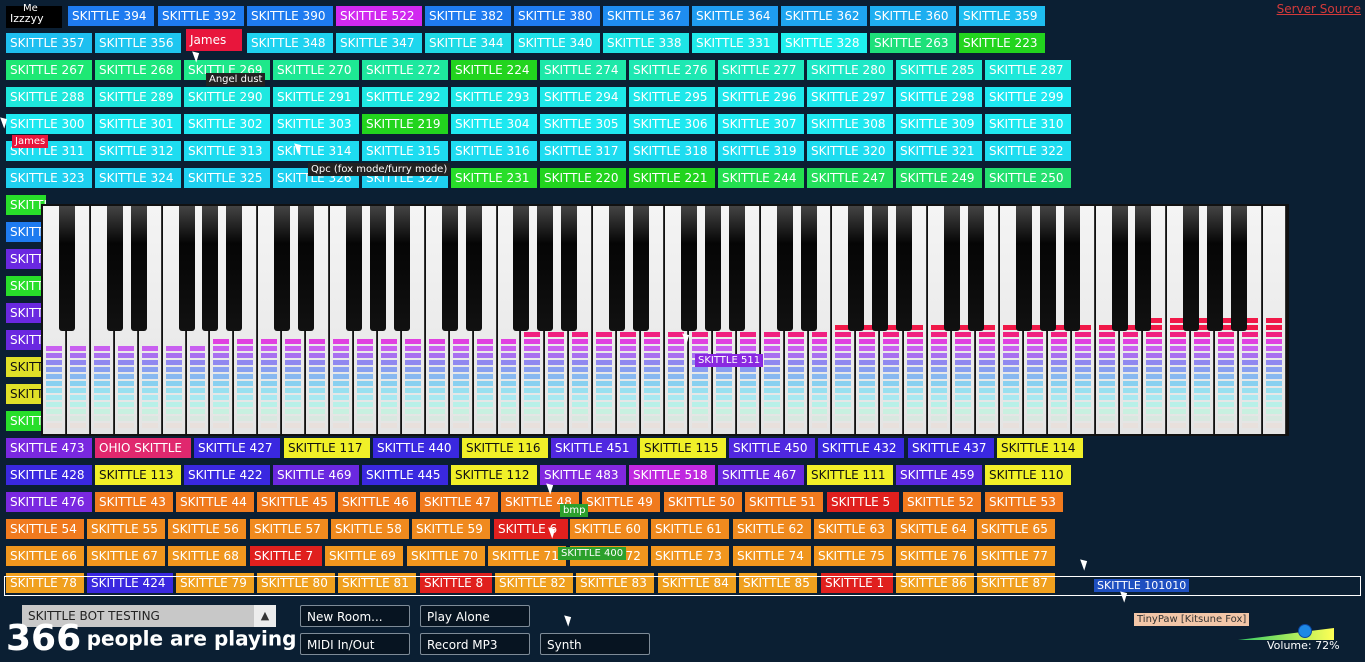 The width and height of the screenshot is (1365, 662). What do you see at coordinates (475, 644) in the screenshot?
I see `record-mp3-button: Record MP3` at bounding box center [475, 644].